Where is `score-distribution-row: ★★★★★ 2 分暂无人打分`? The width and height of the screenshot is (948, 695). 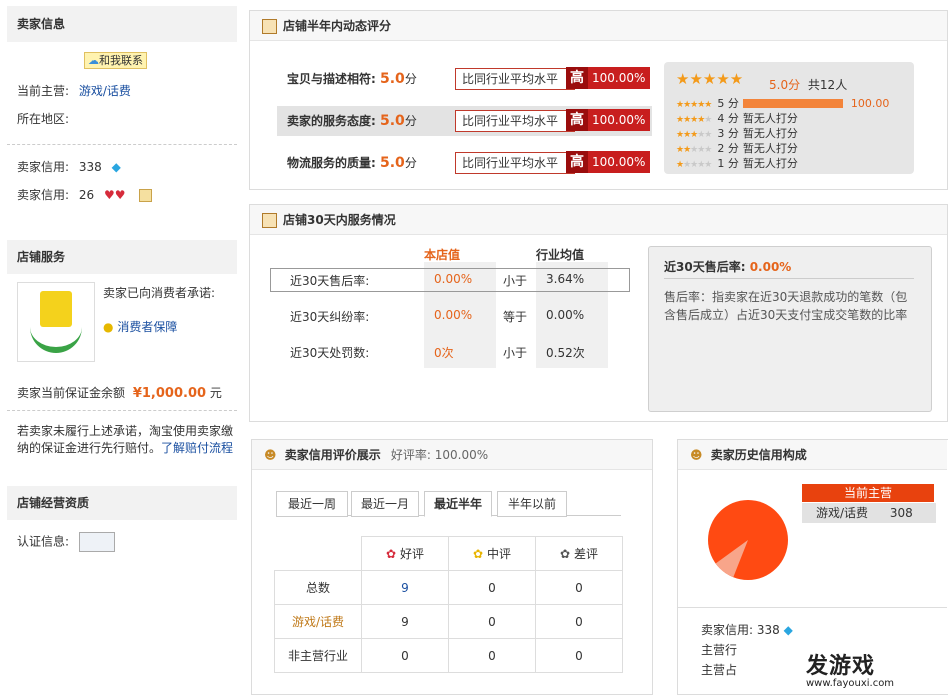
score-distribution-row: ★★★★★ 2 分暂无人打分 is located at coordinates (737, 148).